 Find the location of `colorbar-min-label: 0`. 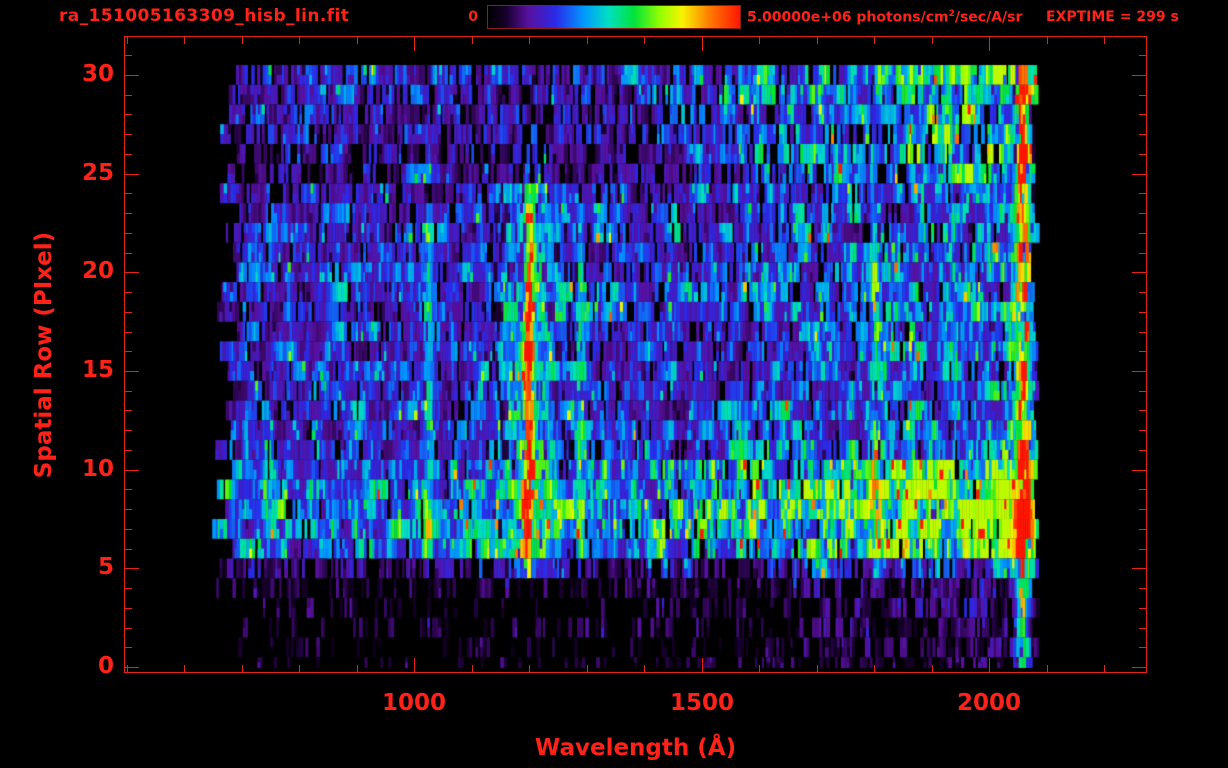

colorbar-min-label: 0 is located at coordinates (473, 17).